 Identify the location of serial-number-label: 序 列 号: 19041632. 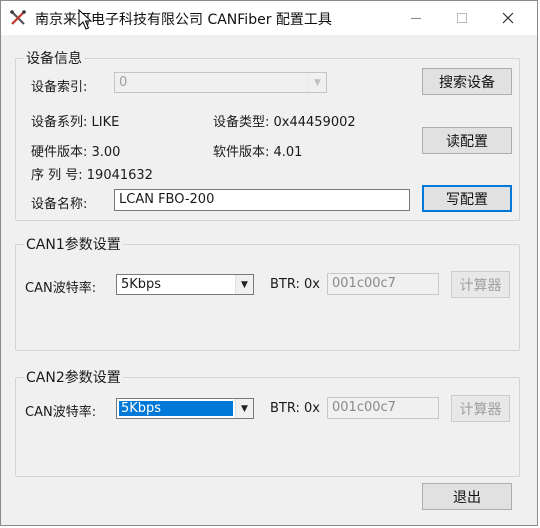
(92, 175).